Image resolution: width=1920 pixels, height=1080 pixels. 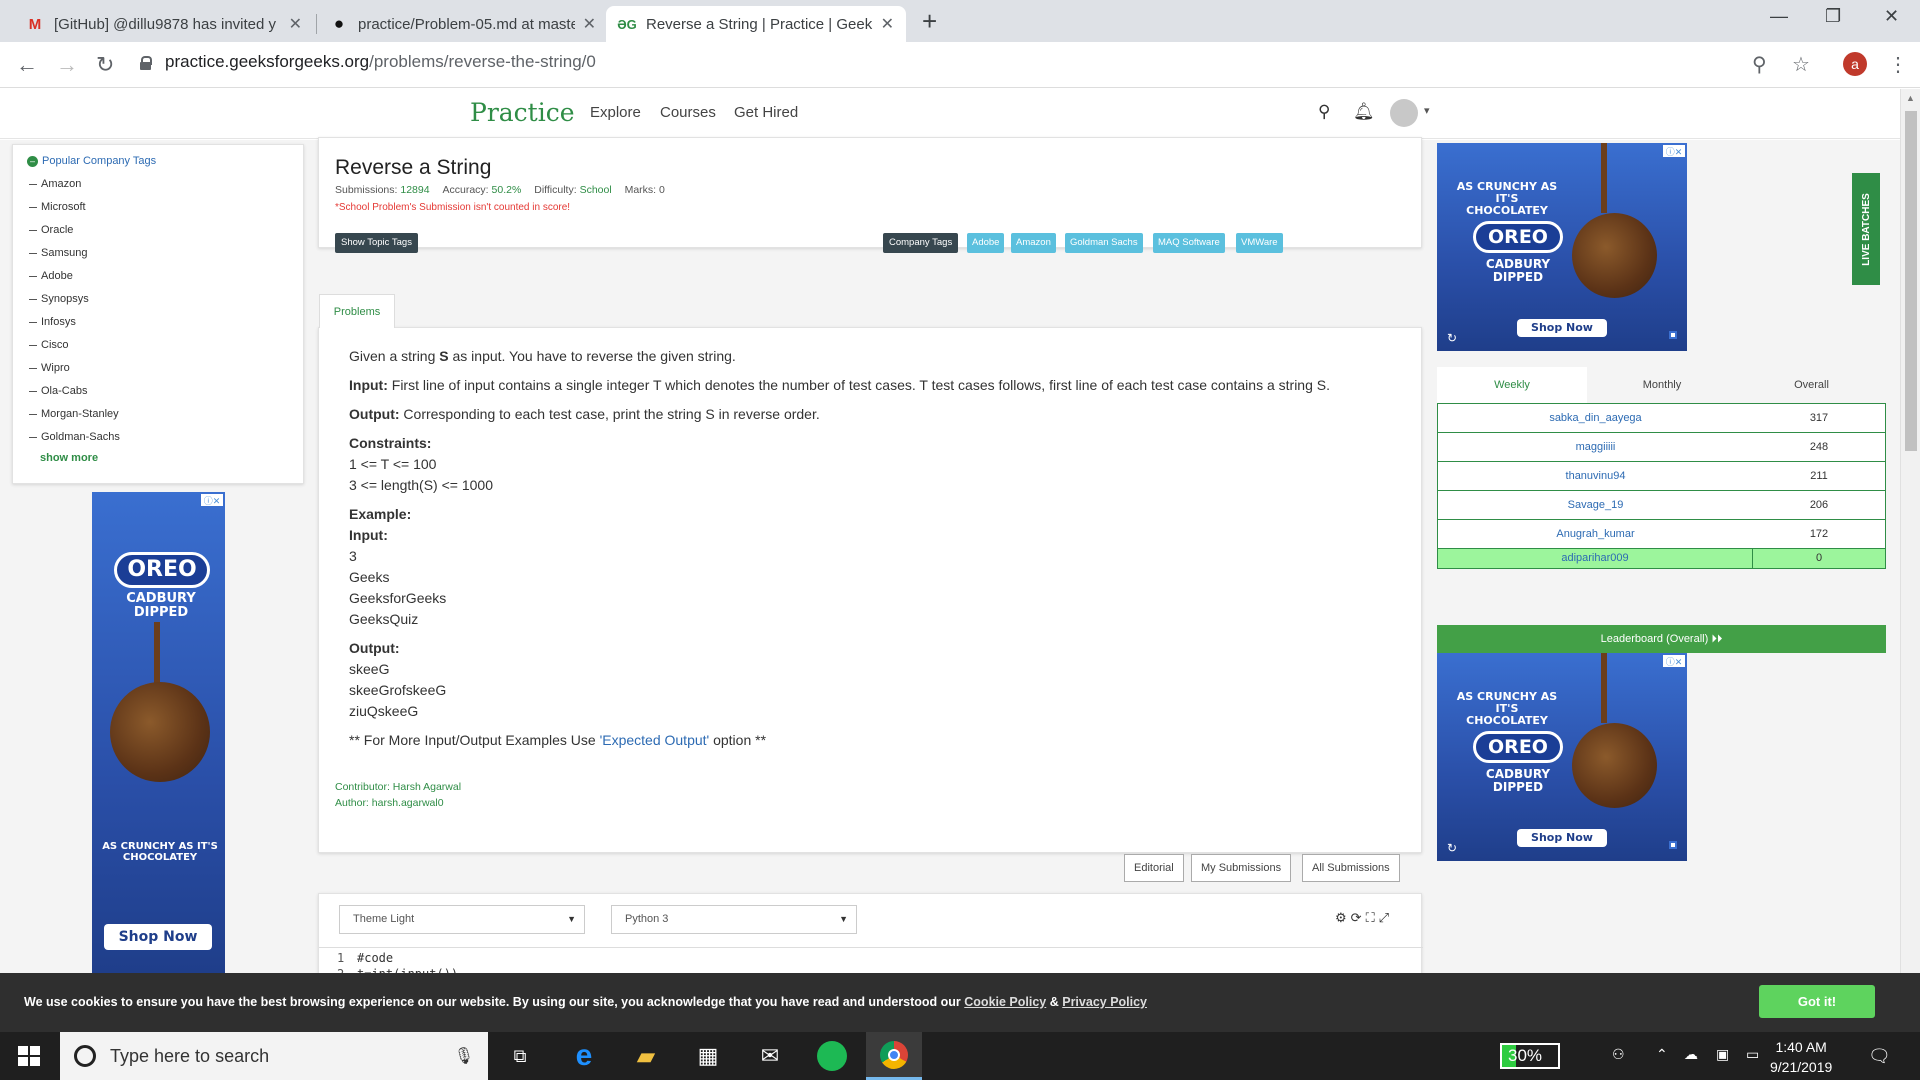 I want to click on taskbar-search: Type here to search 🎙︎, so click(x=274, y=1056).